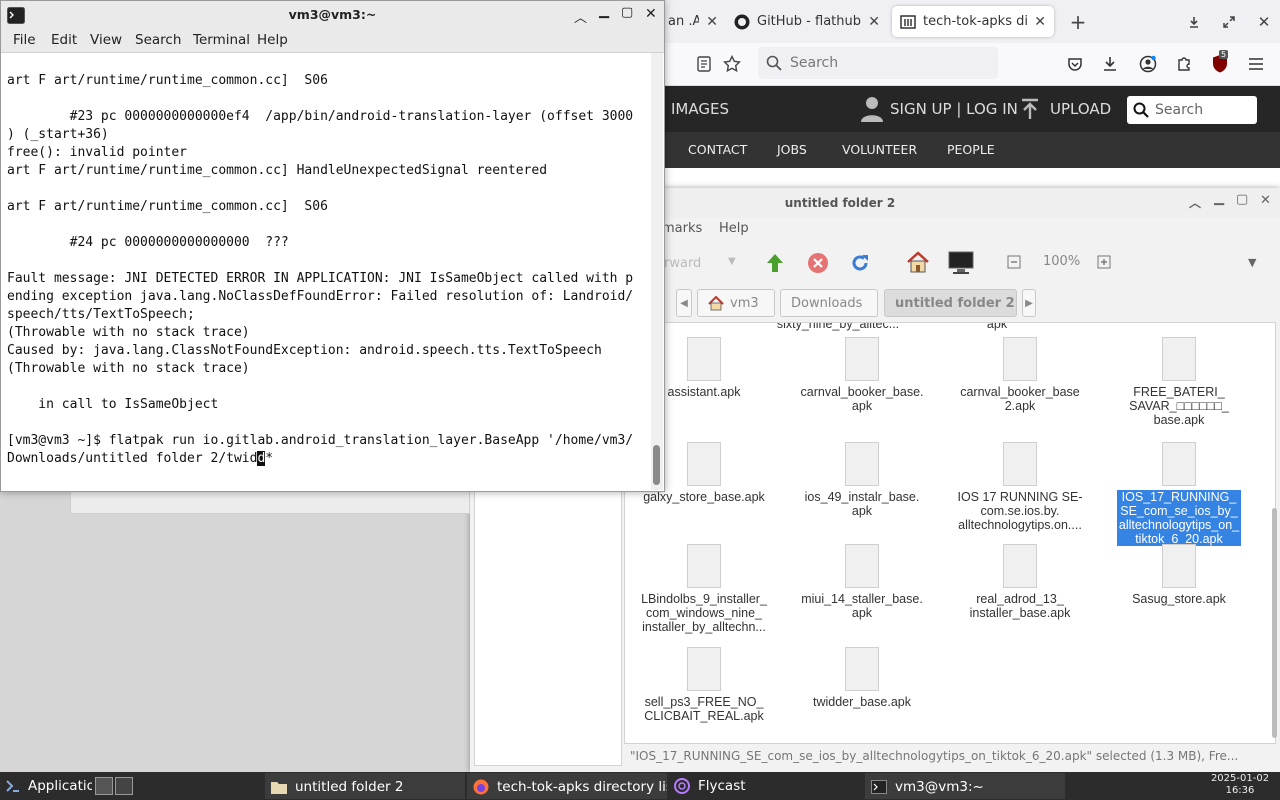  I want to click on file-item: FREE_BATERI_ SAVAR_□□□□□□_ base.apk, so click(1179, 382).